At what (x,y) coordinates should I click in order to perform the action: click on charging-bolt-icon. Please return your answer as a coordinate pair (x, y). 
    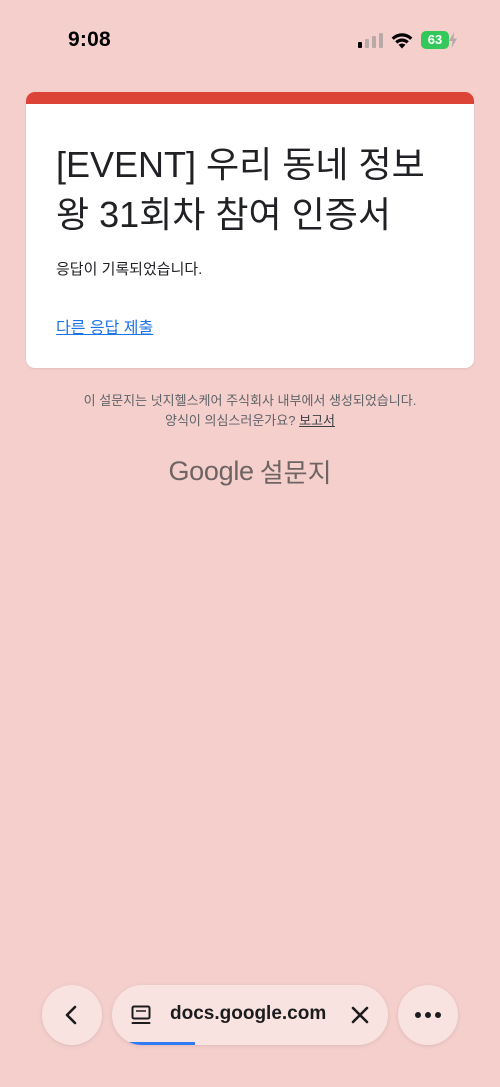
    Looking at the image, I should click on (453, 40).